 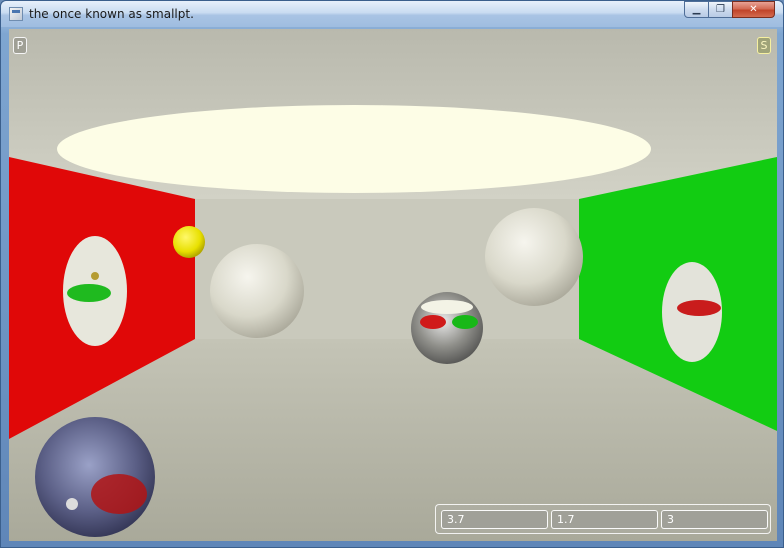 What do you see at coordinates (89, 293) in the screenshot?
I see `left-mirror-reflection` at bounding box center [89, 293].